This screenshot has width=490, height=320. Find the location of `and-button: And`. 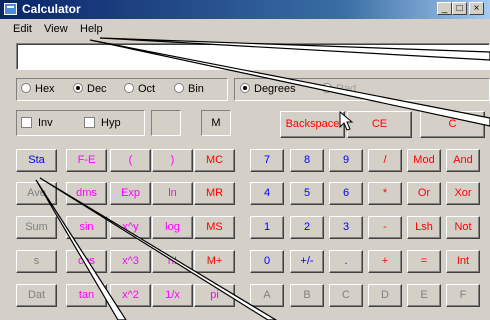

and-button: And is located at coordinates (463, 160).